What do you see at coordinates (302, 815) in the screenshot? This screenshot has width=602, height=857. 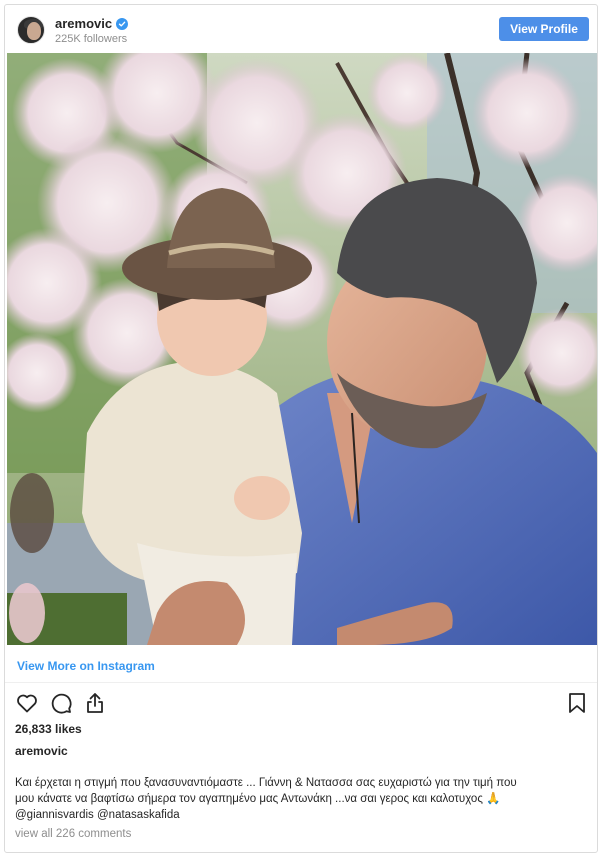 I see `caption-mentions: @giannisvardis @natasaskafida` at bounding box center [302, 815].